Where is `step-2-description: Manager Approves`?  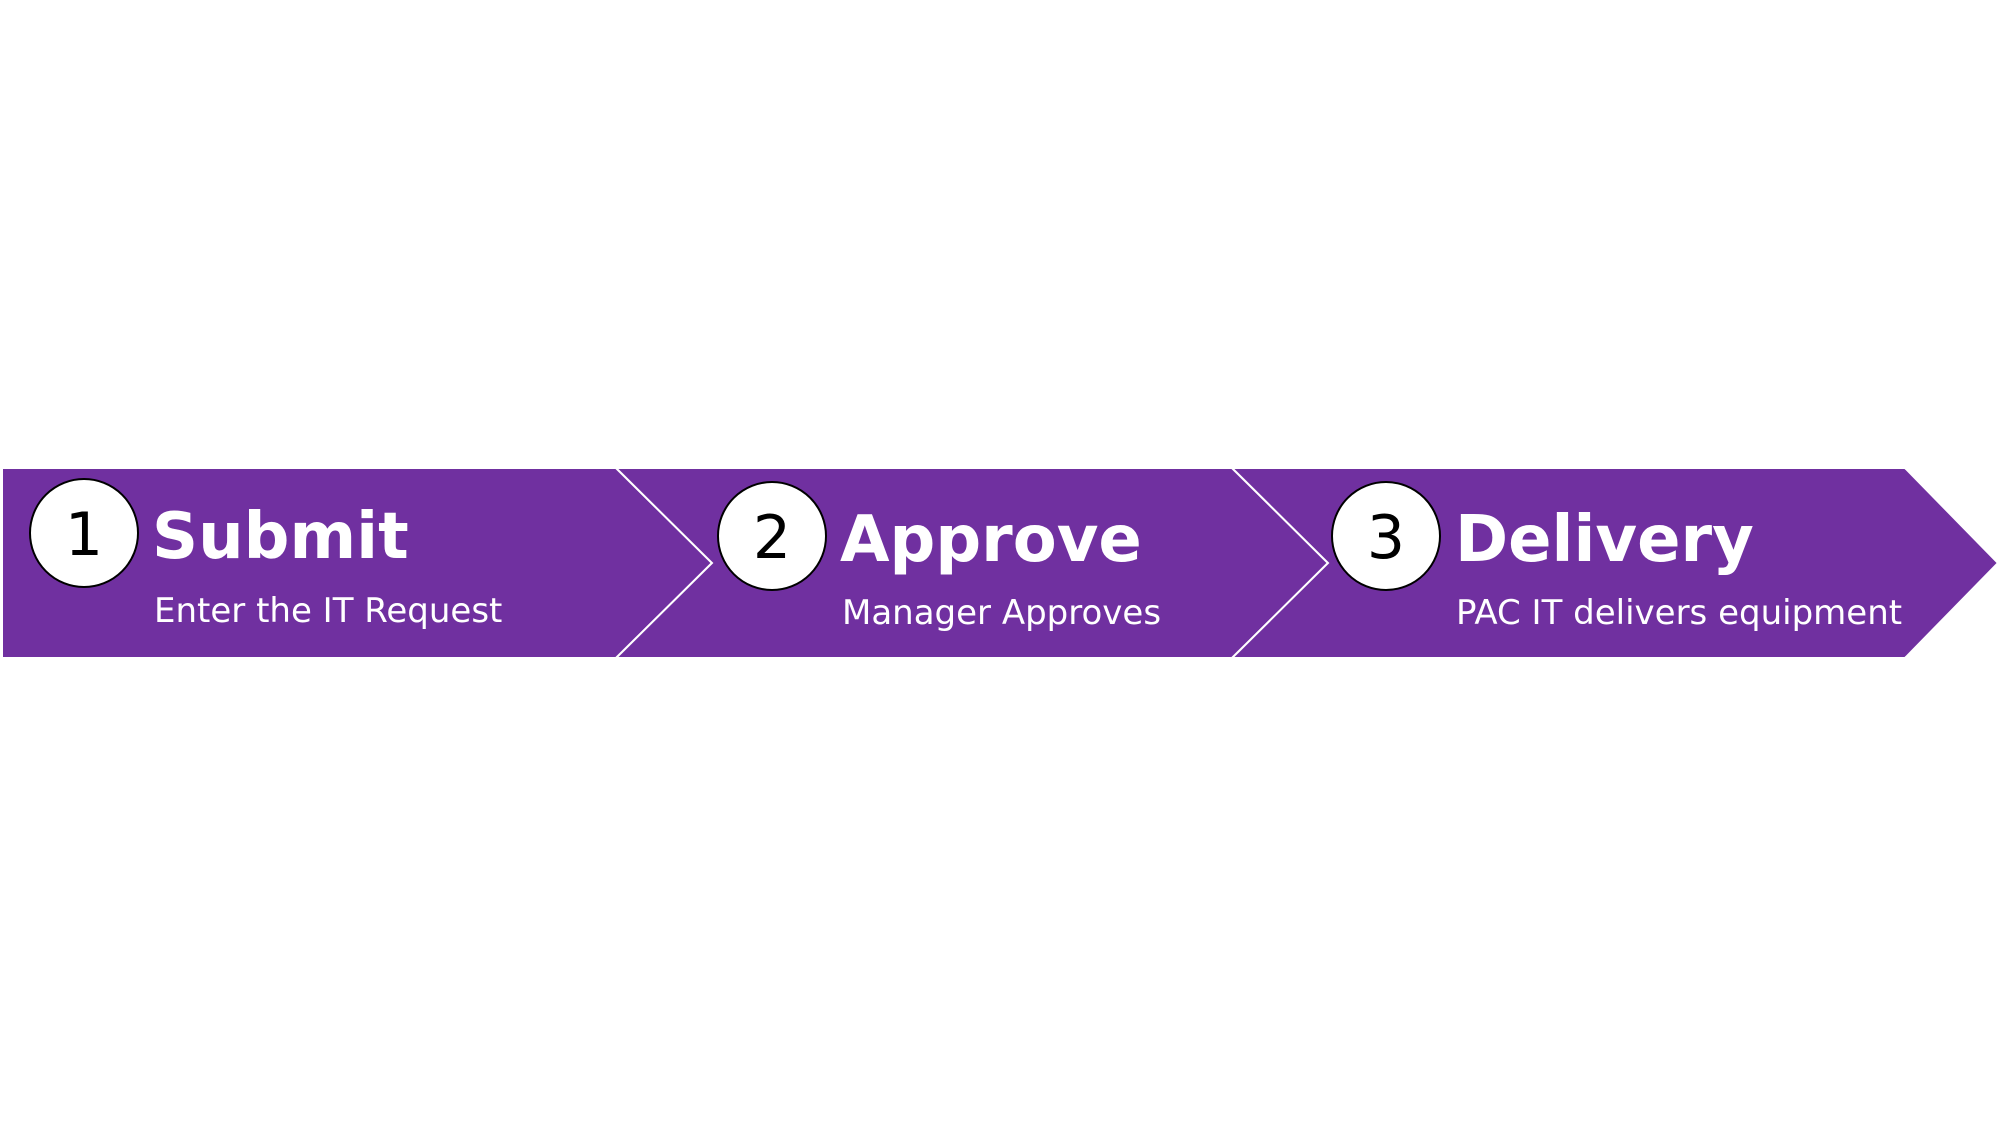
step-2-description: Manager Approves is located at coordinates (1001, 613).